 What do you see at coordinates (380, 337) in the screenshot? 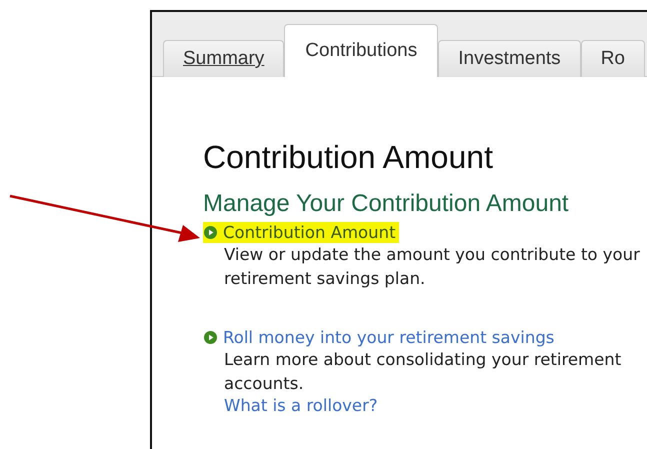
I see `link: Roll money into your retirement savings` at bounding box center [380, 337].